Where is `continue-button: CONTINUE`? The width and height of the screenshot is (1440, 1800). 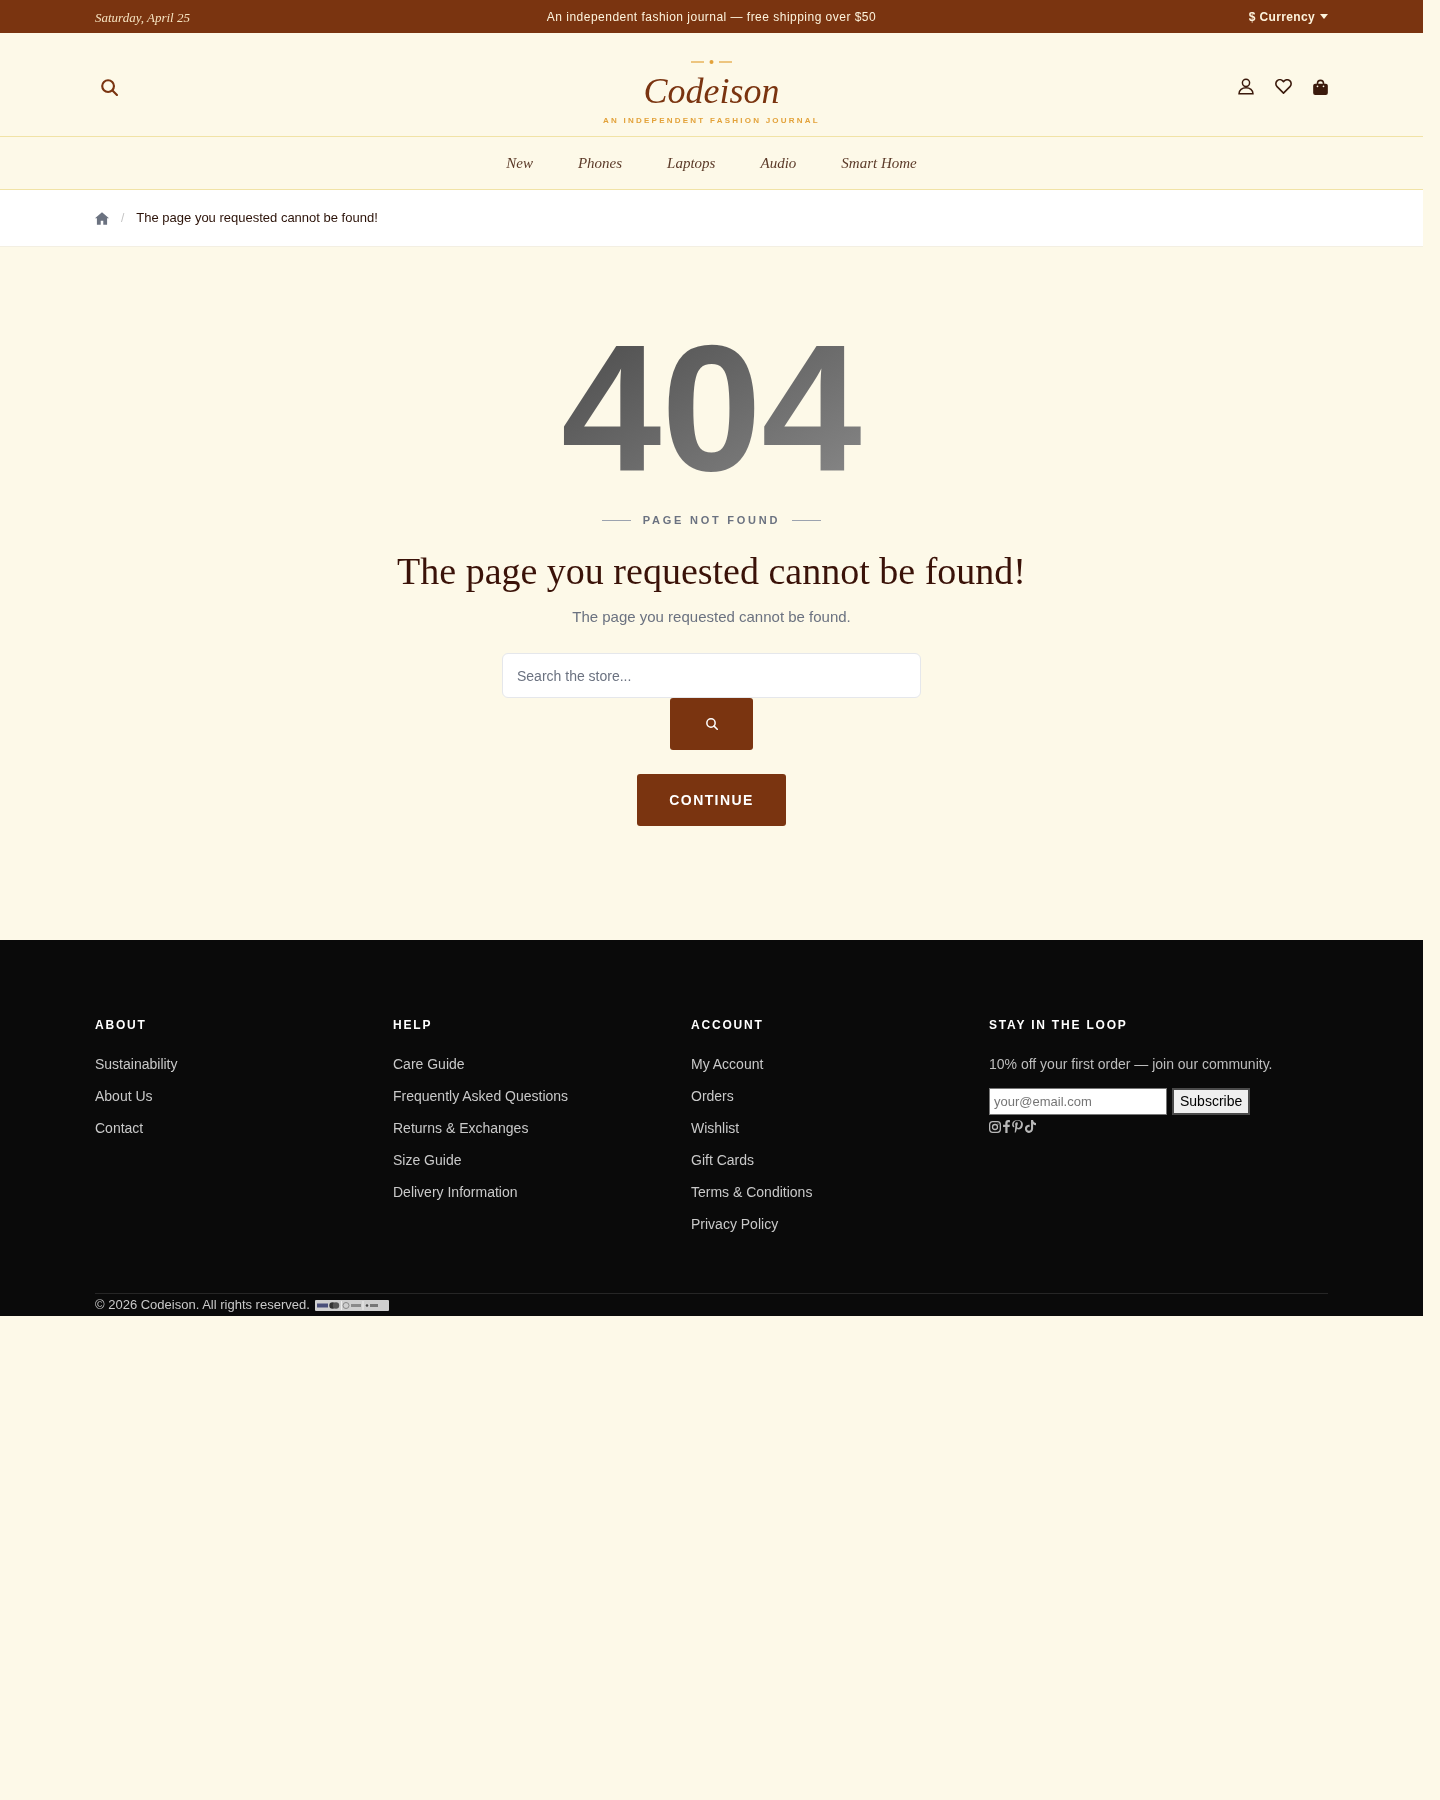 continue-button: CONTINUE is located at coordinates (711, 800).